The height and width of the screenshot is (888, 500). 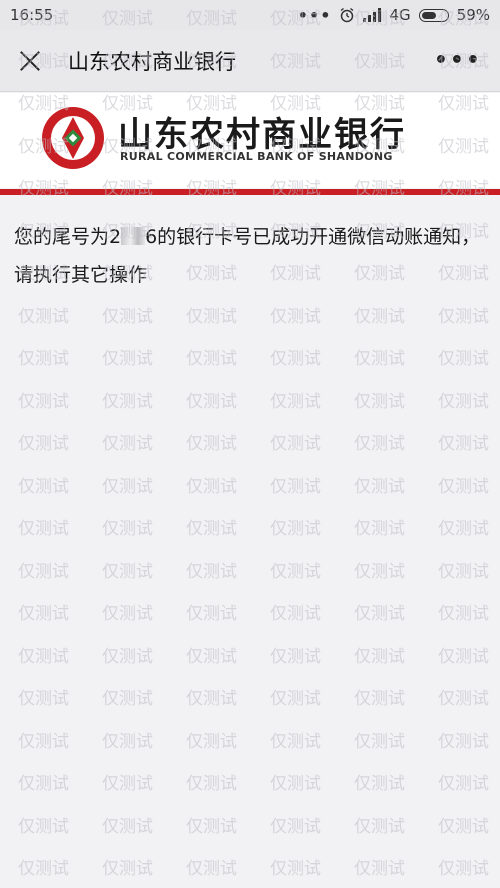 I want to click on network-type: 4G, so click(x=400, y=15).